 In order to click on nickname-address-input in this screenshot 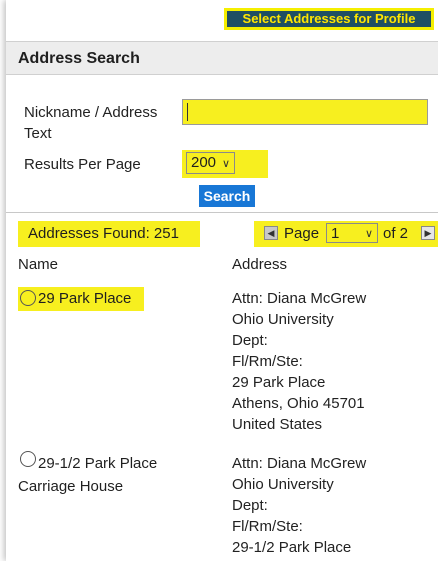, I will do `click(305, 112)`.